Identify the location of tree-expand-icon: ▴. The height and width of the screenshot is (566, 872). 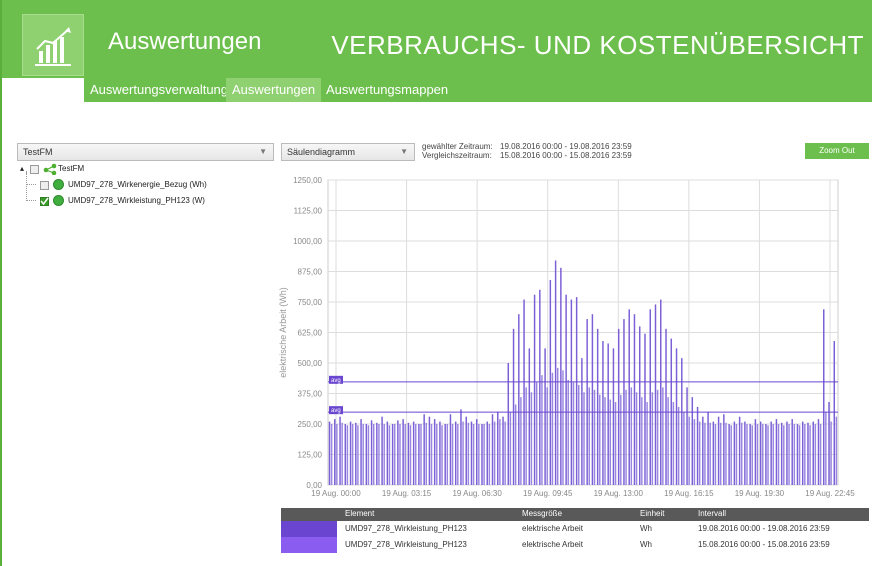
(22, 169).